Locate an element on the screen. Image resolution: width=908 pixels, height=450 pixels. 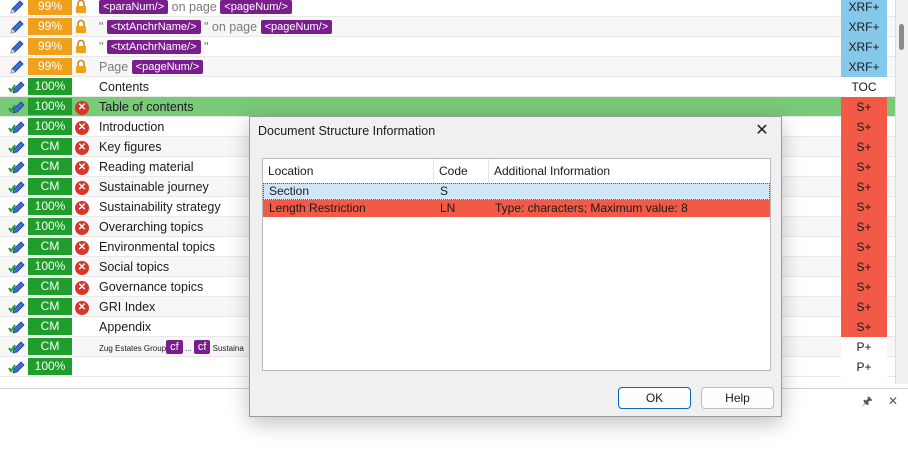
source-text: Environmental topics is located at coordinates (157, 247).